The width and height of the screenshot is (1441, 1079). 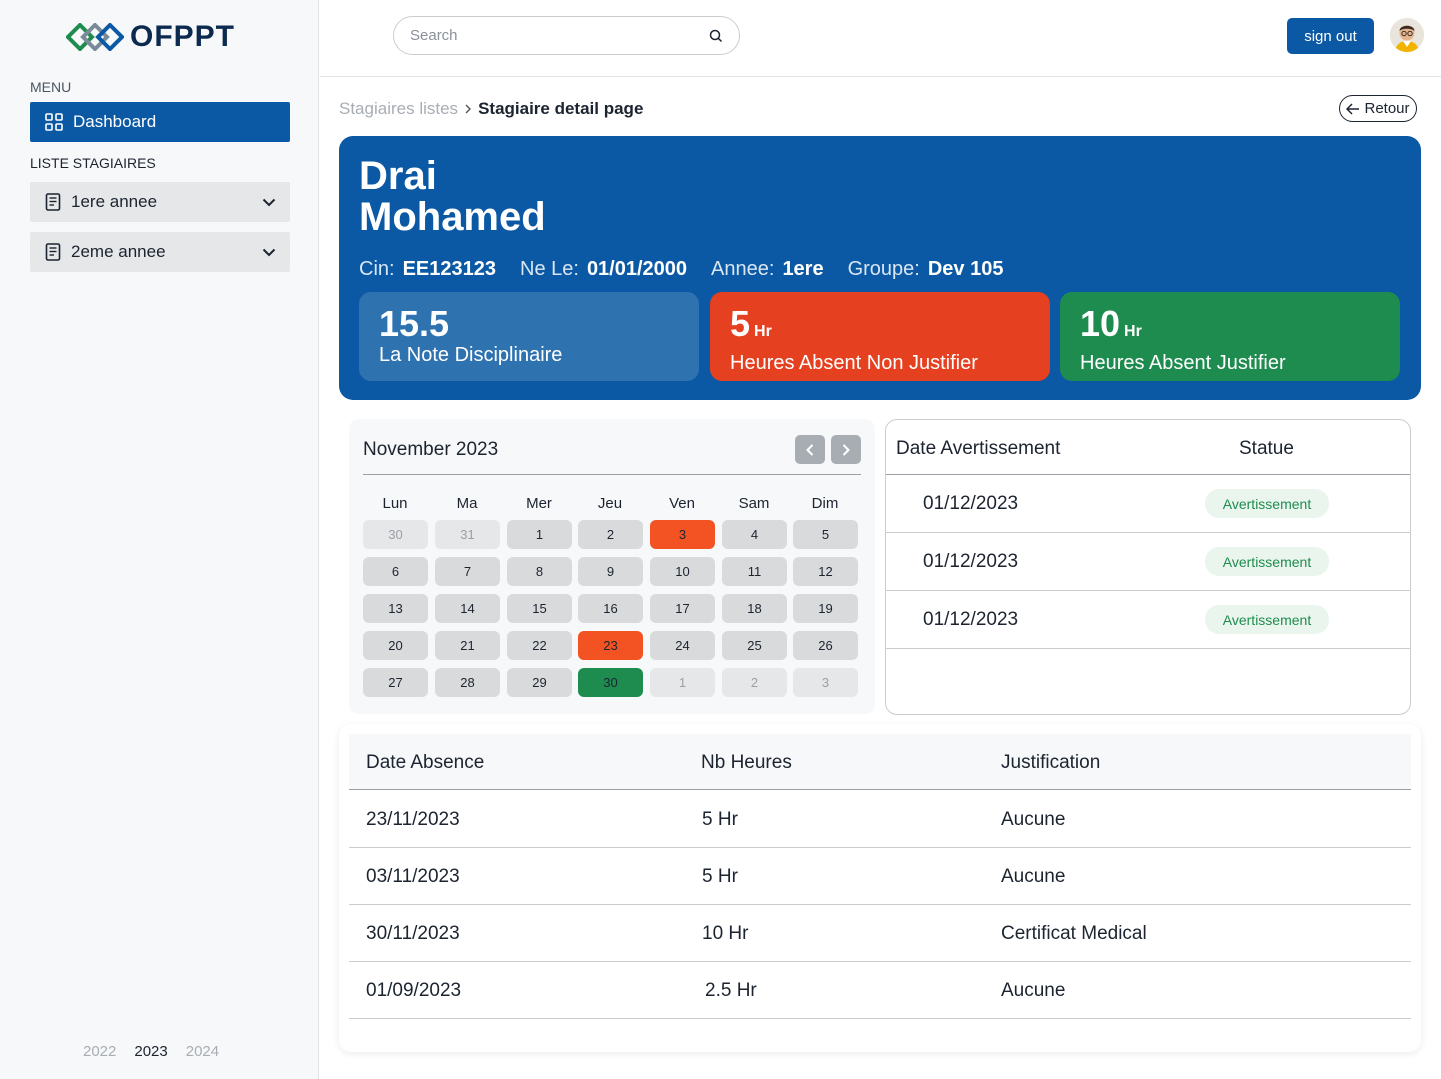 I want to click on calendar-day: 29, so click(x=539, y=682).